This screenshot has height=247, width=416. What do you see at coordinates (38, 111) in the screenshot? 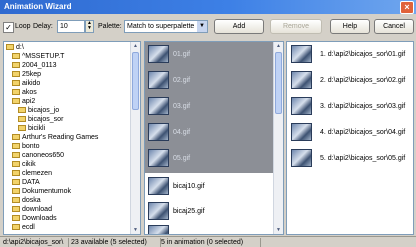
I see `tree-item: bicajos_jo` at bounding box center [38, 111].